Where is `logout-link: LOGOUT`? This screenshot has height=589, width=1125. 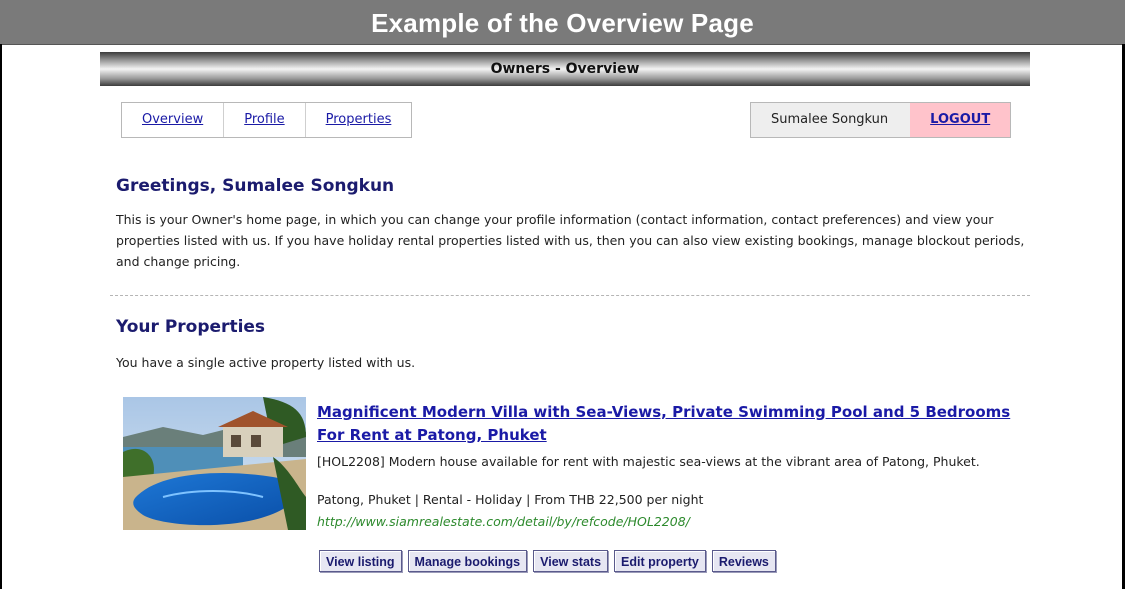 logout-link: LOGOUT is located at coordinates (960, 120).